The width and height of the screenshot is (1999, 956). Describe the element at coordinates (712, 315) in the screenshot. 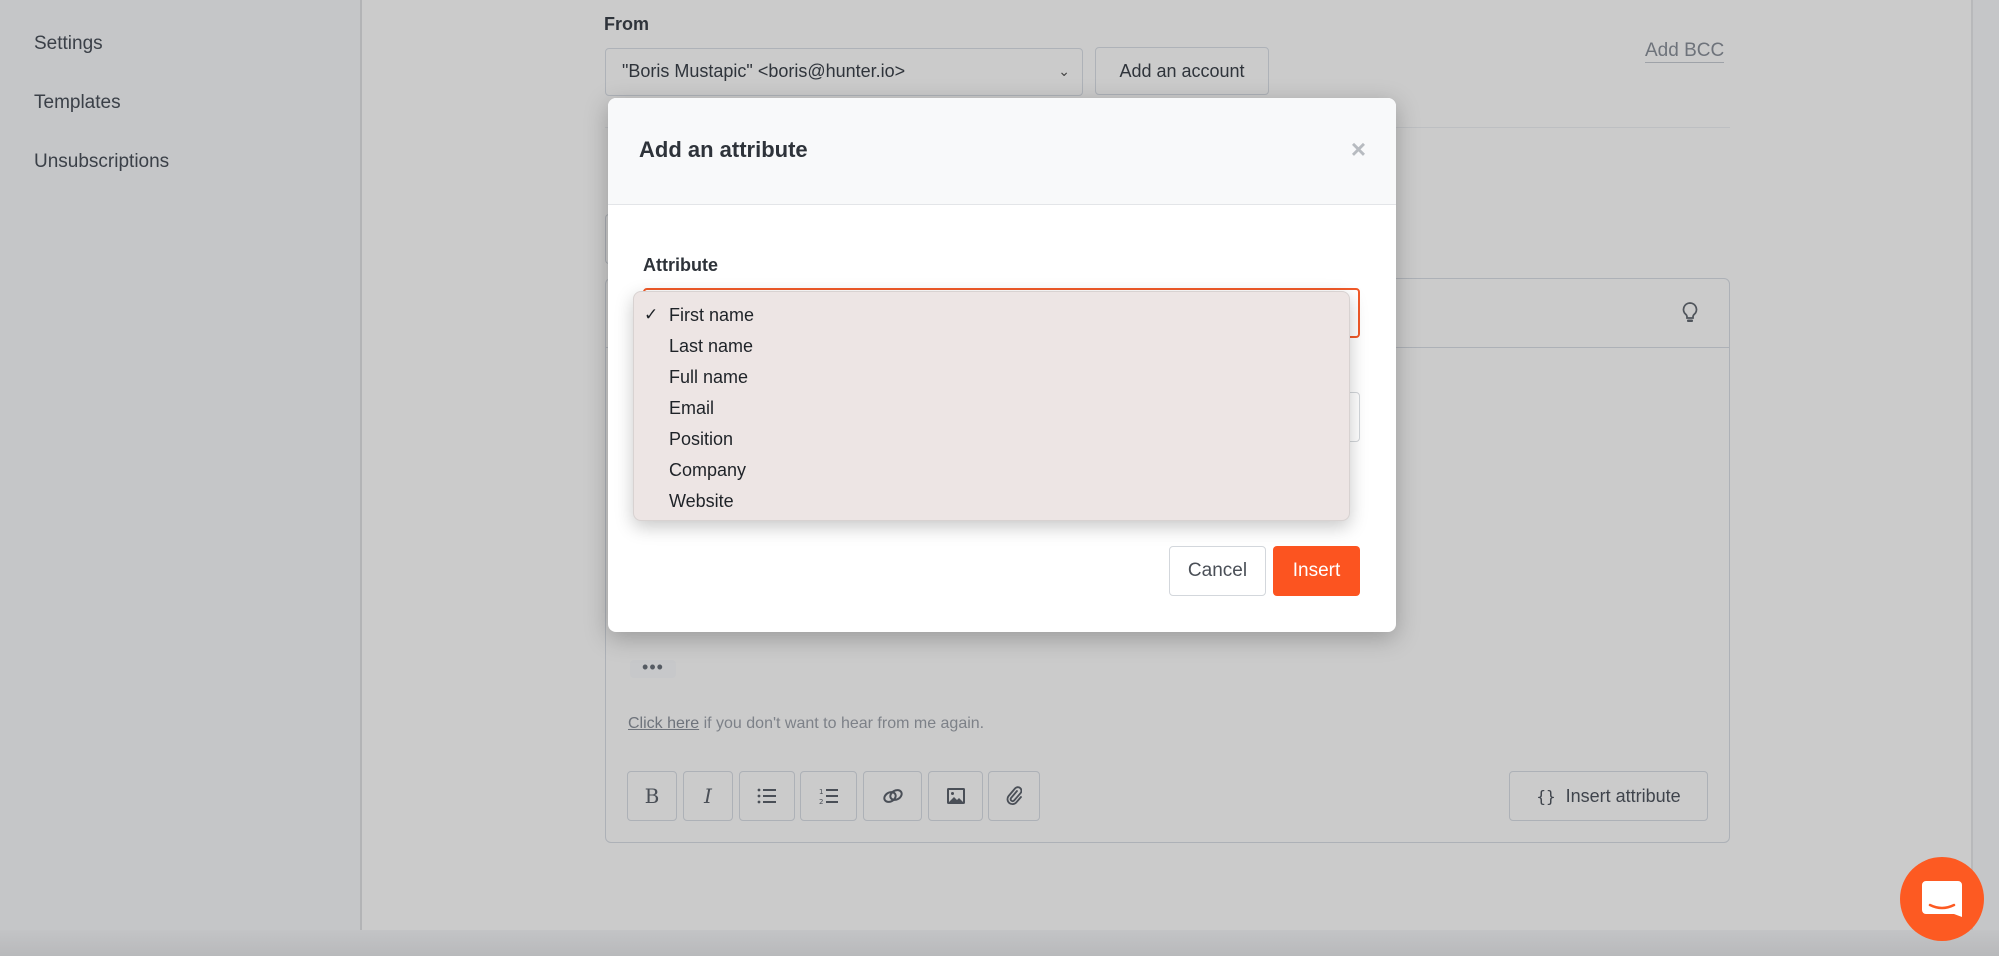

I see `option-label: First name` at that location.